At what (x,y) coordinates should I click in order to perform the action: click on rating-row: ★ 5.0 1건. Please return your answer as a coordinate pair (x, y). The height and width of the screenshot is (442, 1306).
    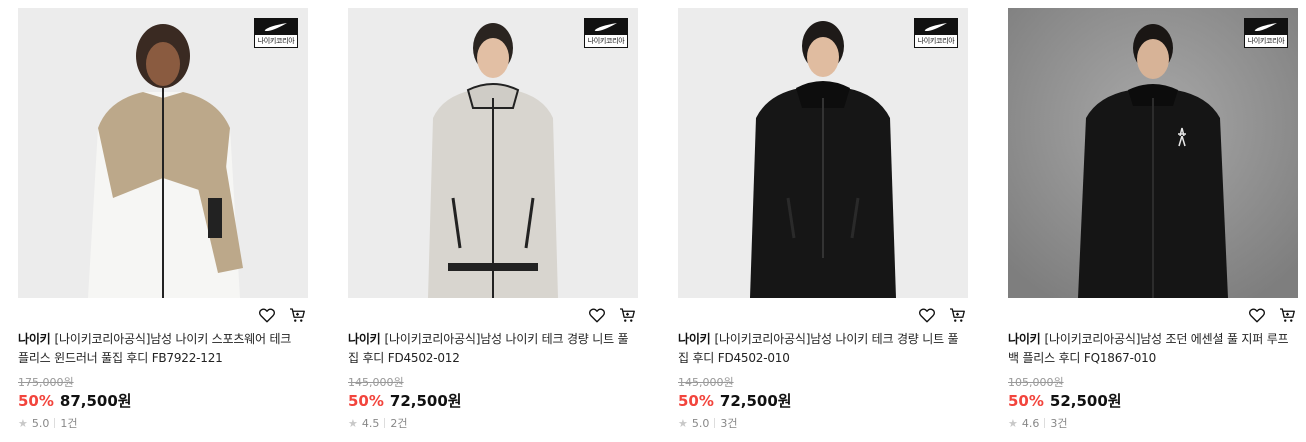
    Looking at the image, I should click on (48, 423).